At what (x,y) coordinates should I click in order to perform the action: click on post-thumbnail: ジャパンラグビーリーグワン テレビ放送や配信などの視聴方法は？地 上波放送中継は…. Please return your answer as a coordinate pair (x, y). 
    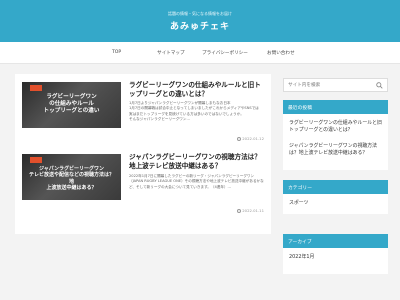
    Looking at the image, I should click on (71, 177).